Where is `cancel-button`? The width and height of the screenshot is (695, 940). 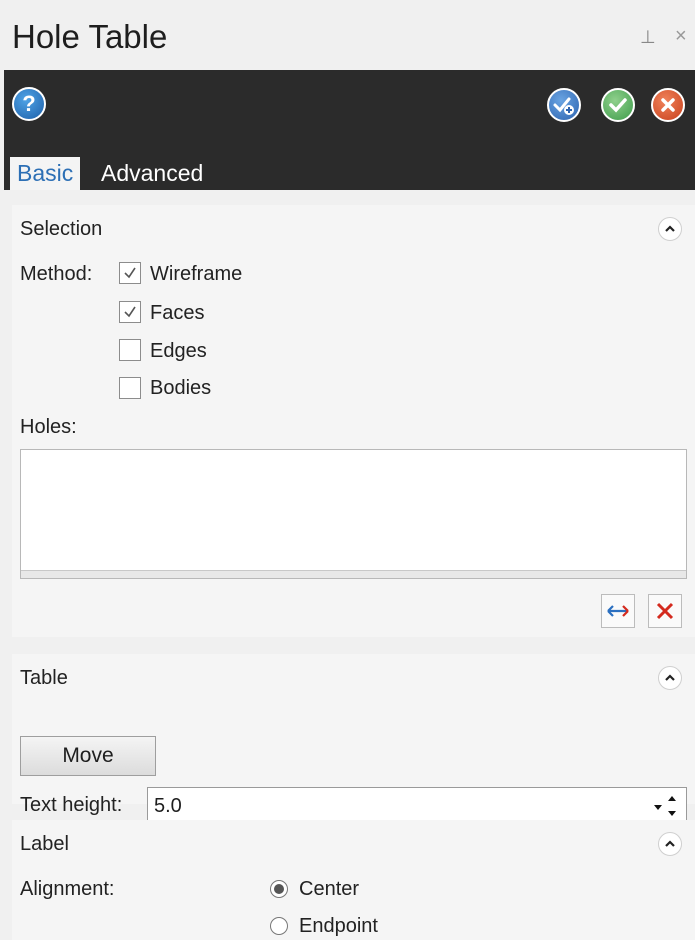
cancel-button is located at coordinates (668, 105).